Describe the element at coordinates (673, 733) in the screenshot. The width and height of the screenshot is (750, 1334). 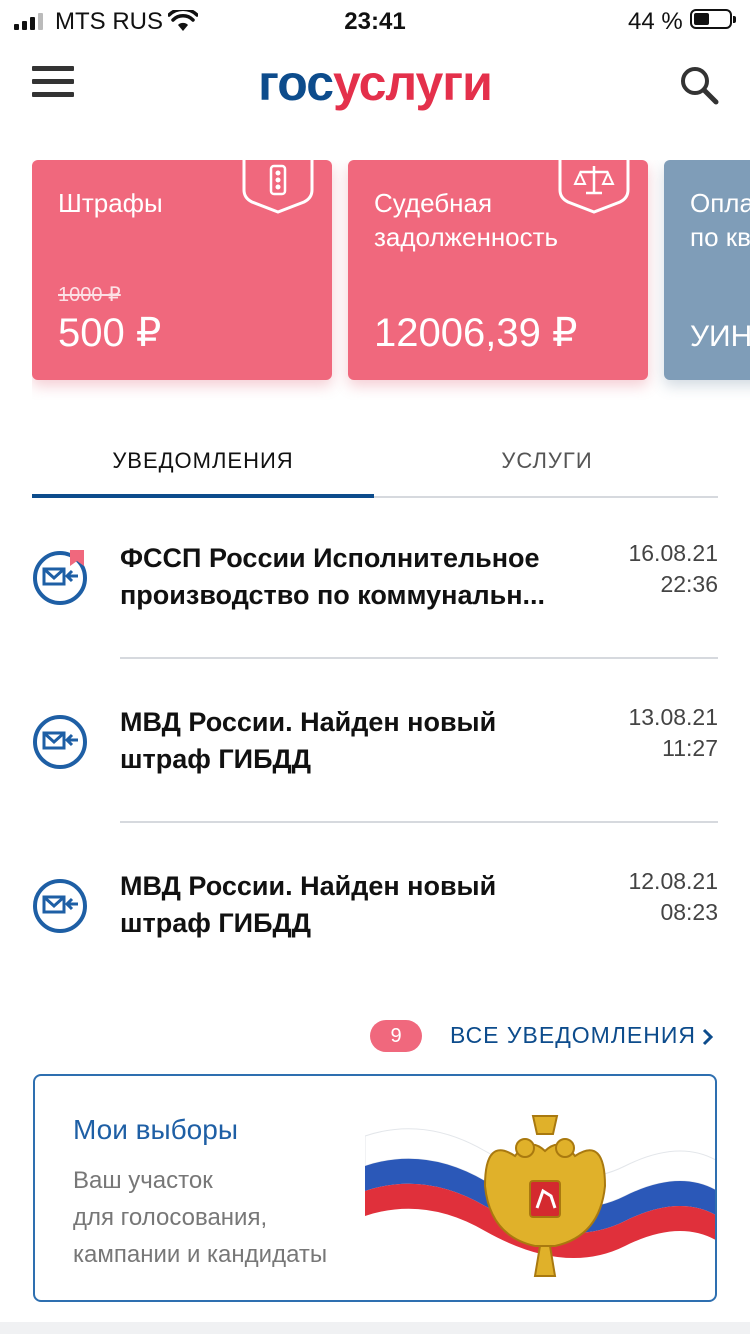
I see `notification-datetime: 13.08.21 11:27` at that location.